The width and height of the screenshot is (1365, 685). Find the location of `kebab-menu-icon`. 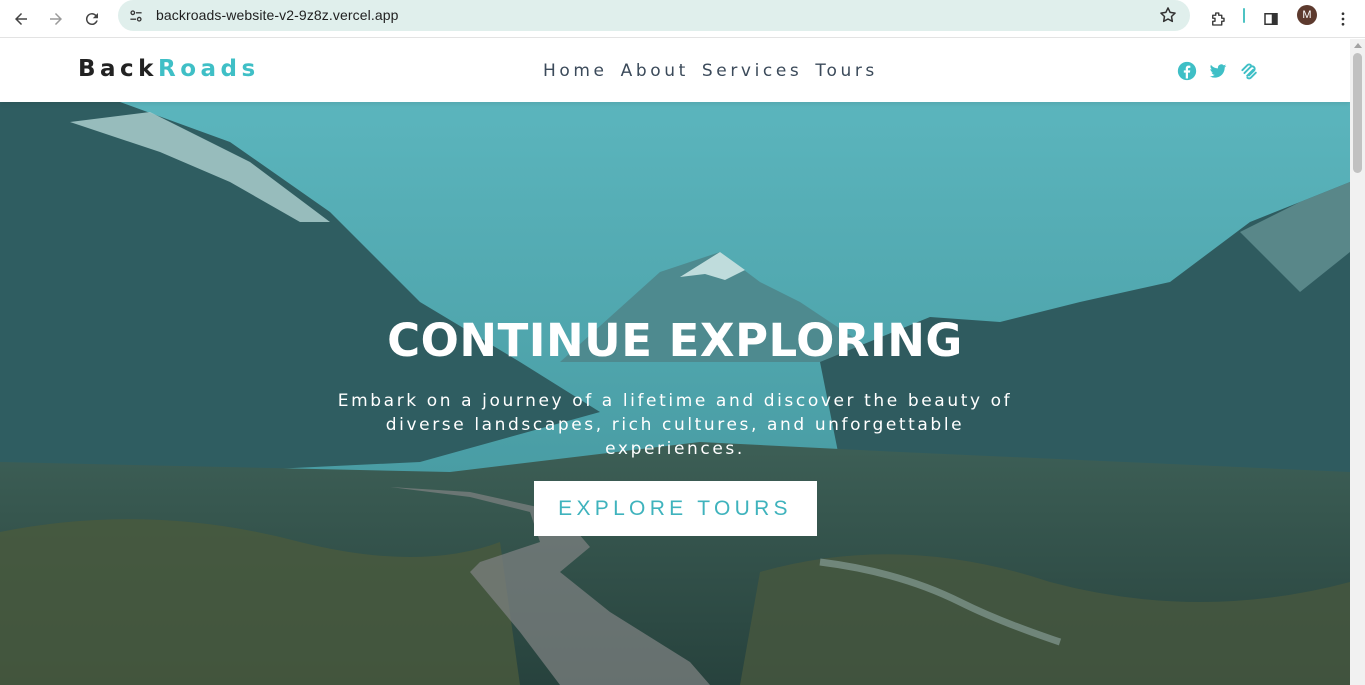

kebab-menu-icon is located at coordinates (1343, 19).